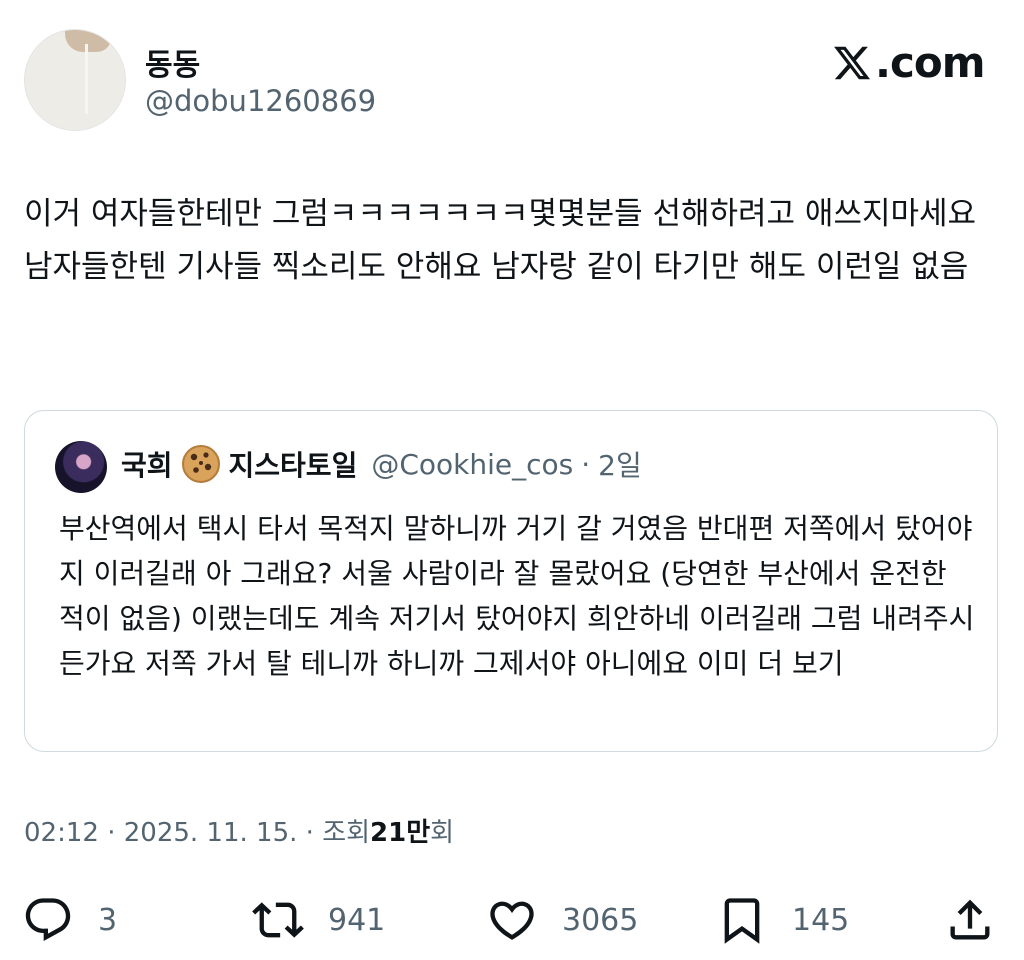  What do you see at coordinates (930, 62) in the screenshot?
I see `brand-label: .com` at bounding box center [930, 62].